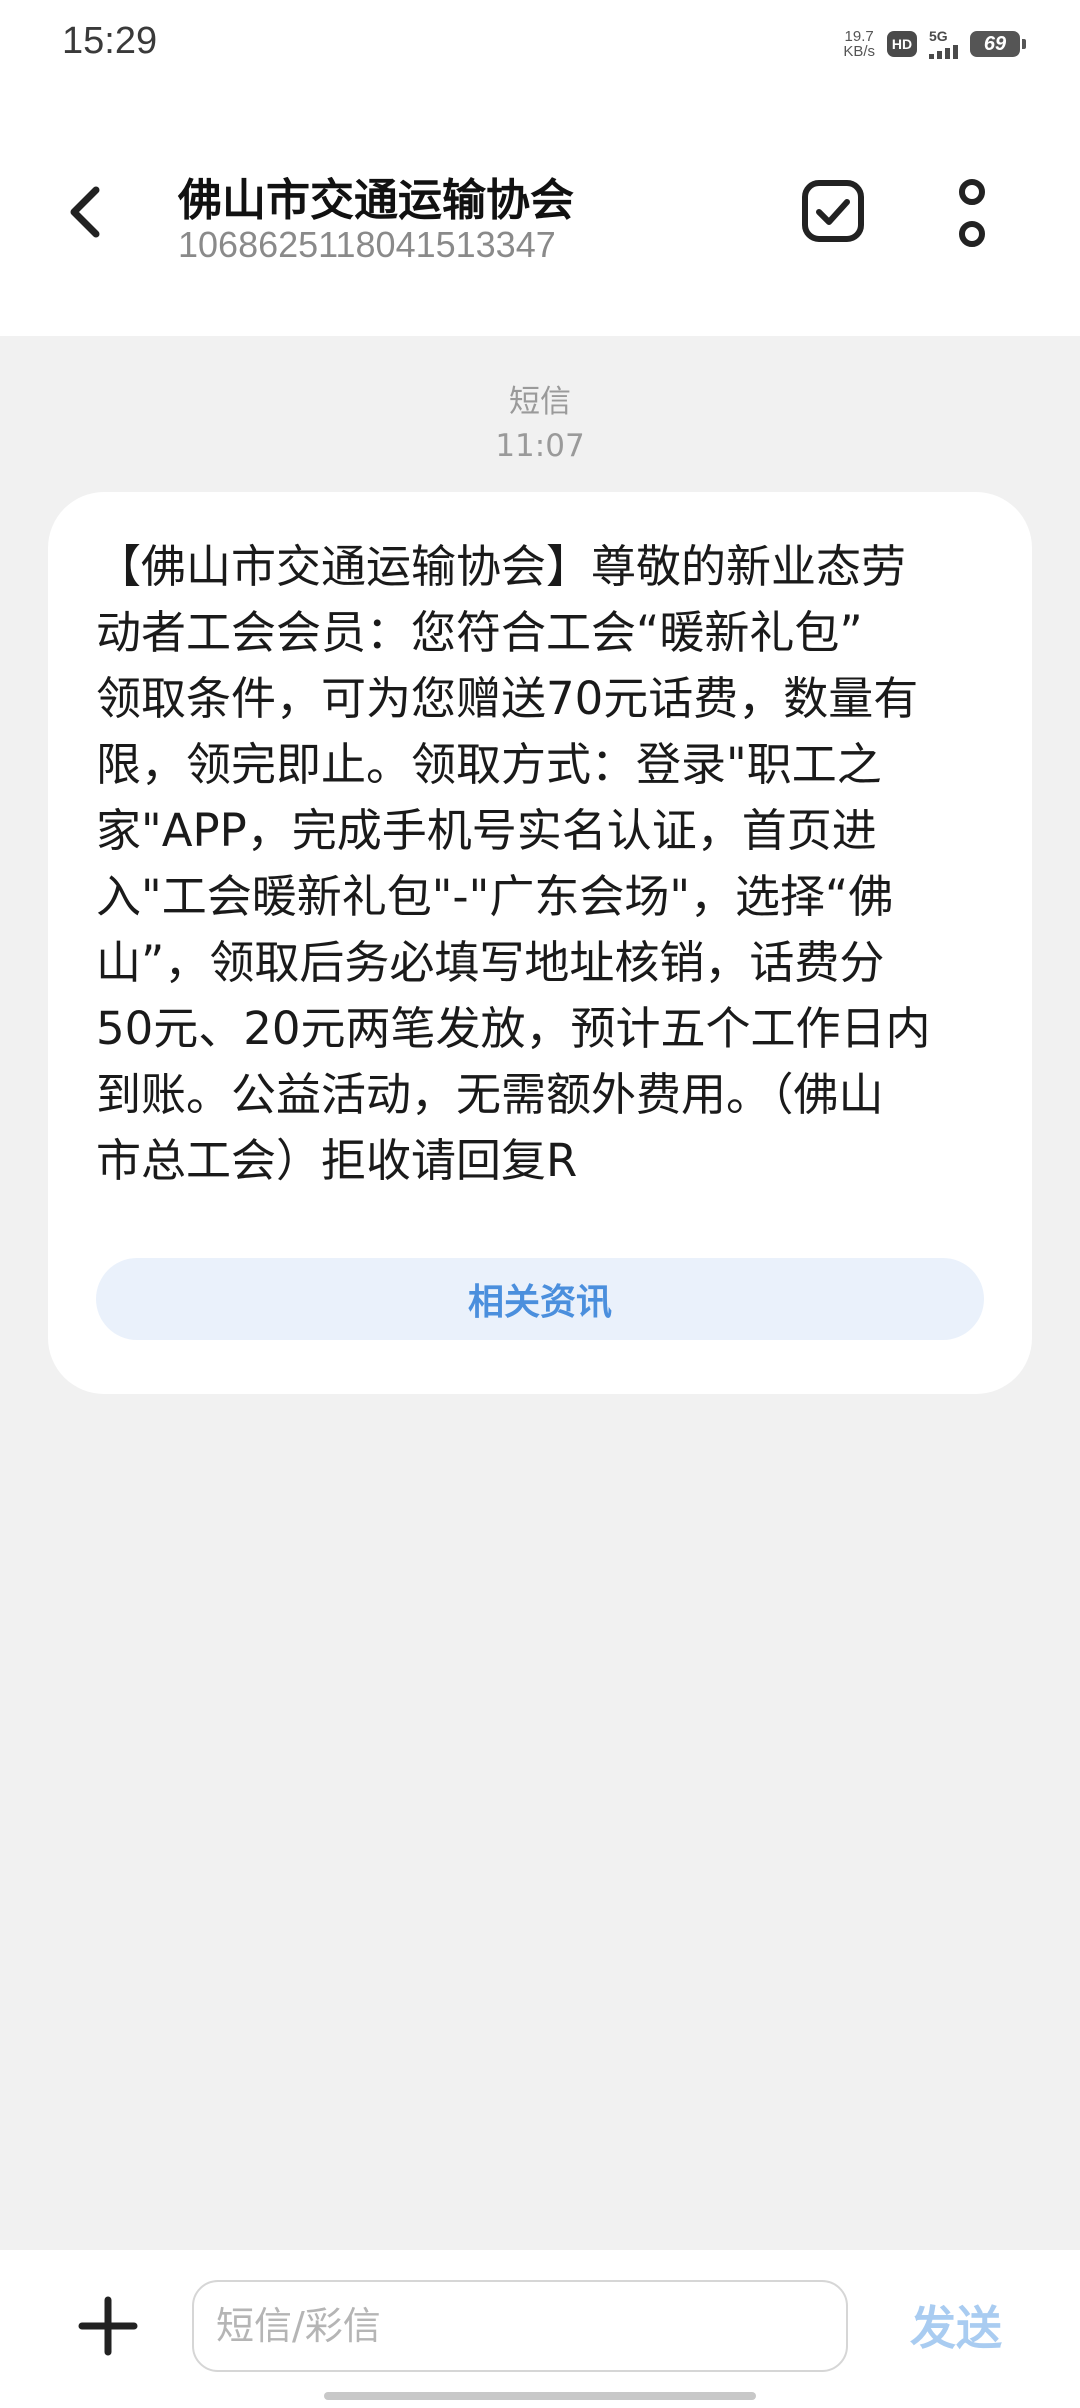  Describe the element at coordinates (110, 41) in the screenshot. I see `status-time: 15:29` at that location.